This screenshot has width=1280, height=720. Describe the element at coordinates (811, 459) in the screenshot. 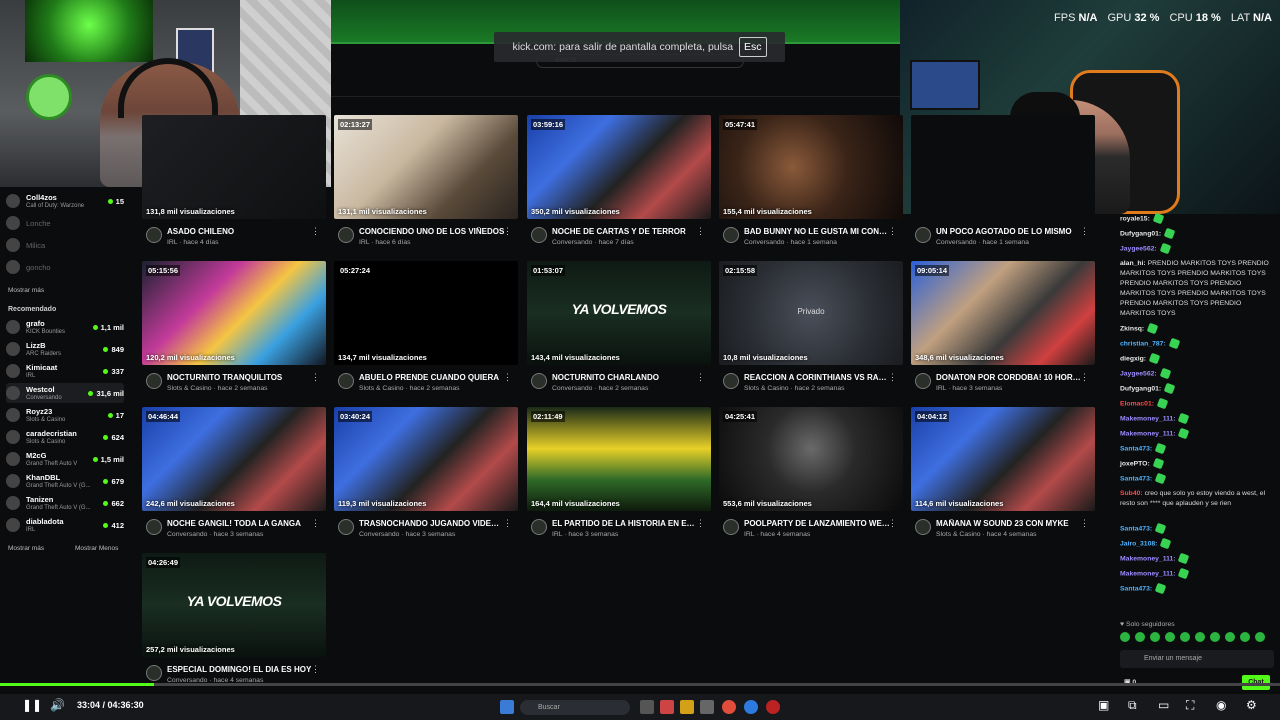

I see `video-thumbnail: 04:25:41 553,6 mil visualizaciones` at that location.